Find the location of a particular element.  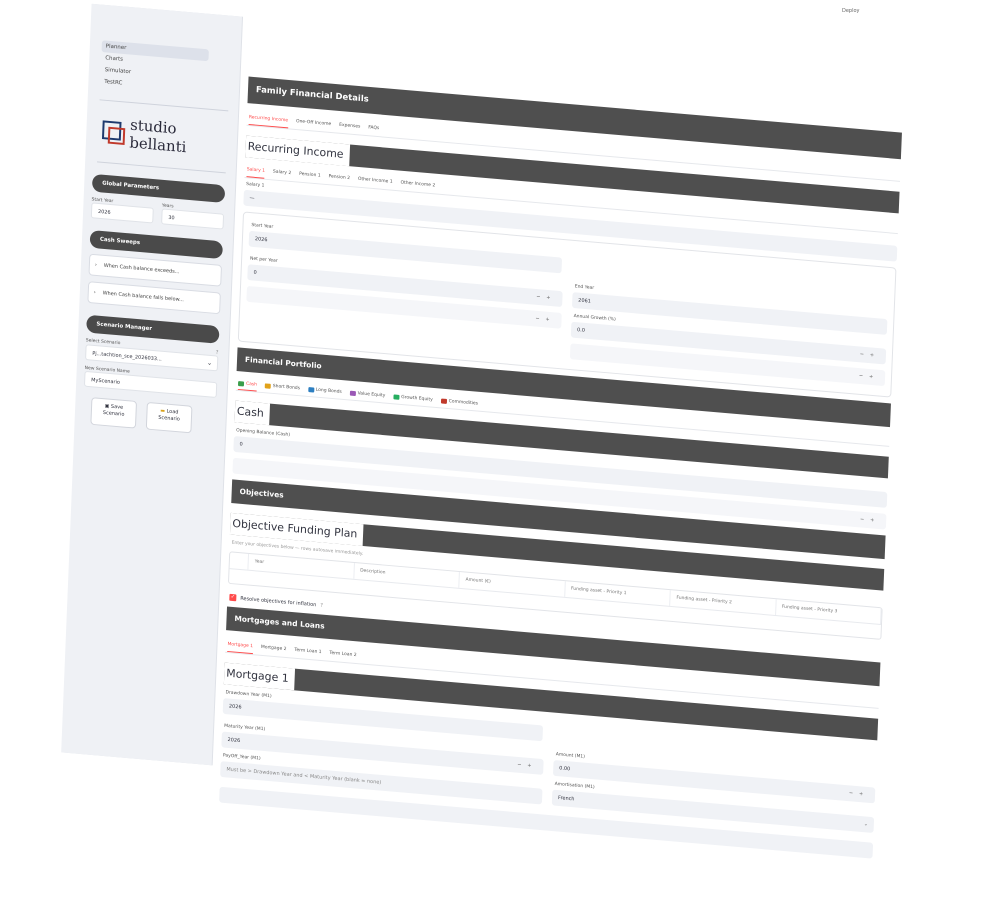

row-index-header is located at coordinates (239, 561).